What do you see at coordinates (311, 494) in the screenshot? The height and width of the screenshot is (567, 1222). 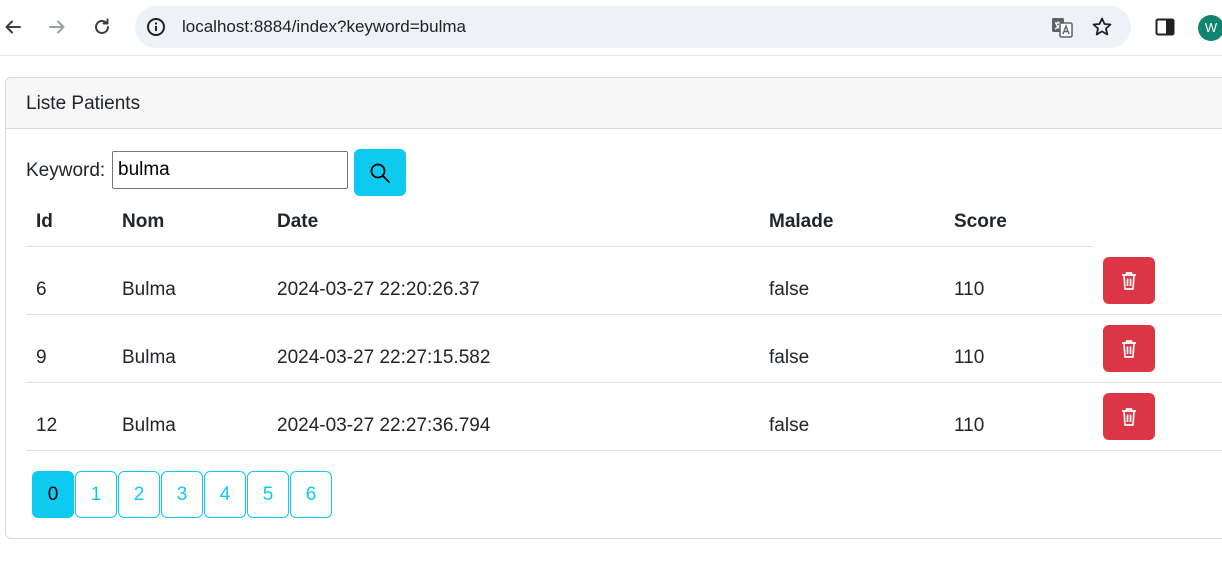 I see `page-button-6: 6` at bounding box center [311, 494].